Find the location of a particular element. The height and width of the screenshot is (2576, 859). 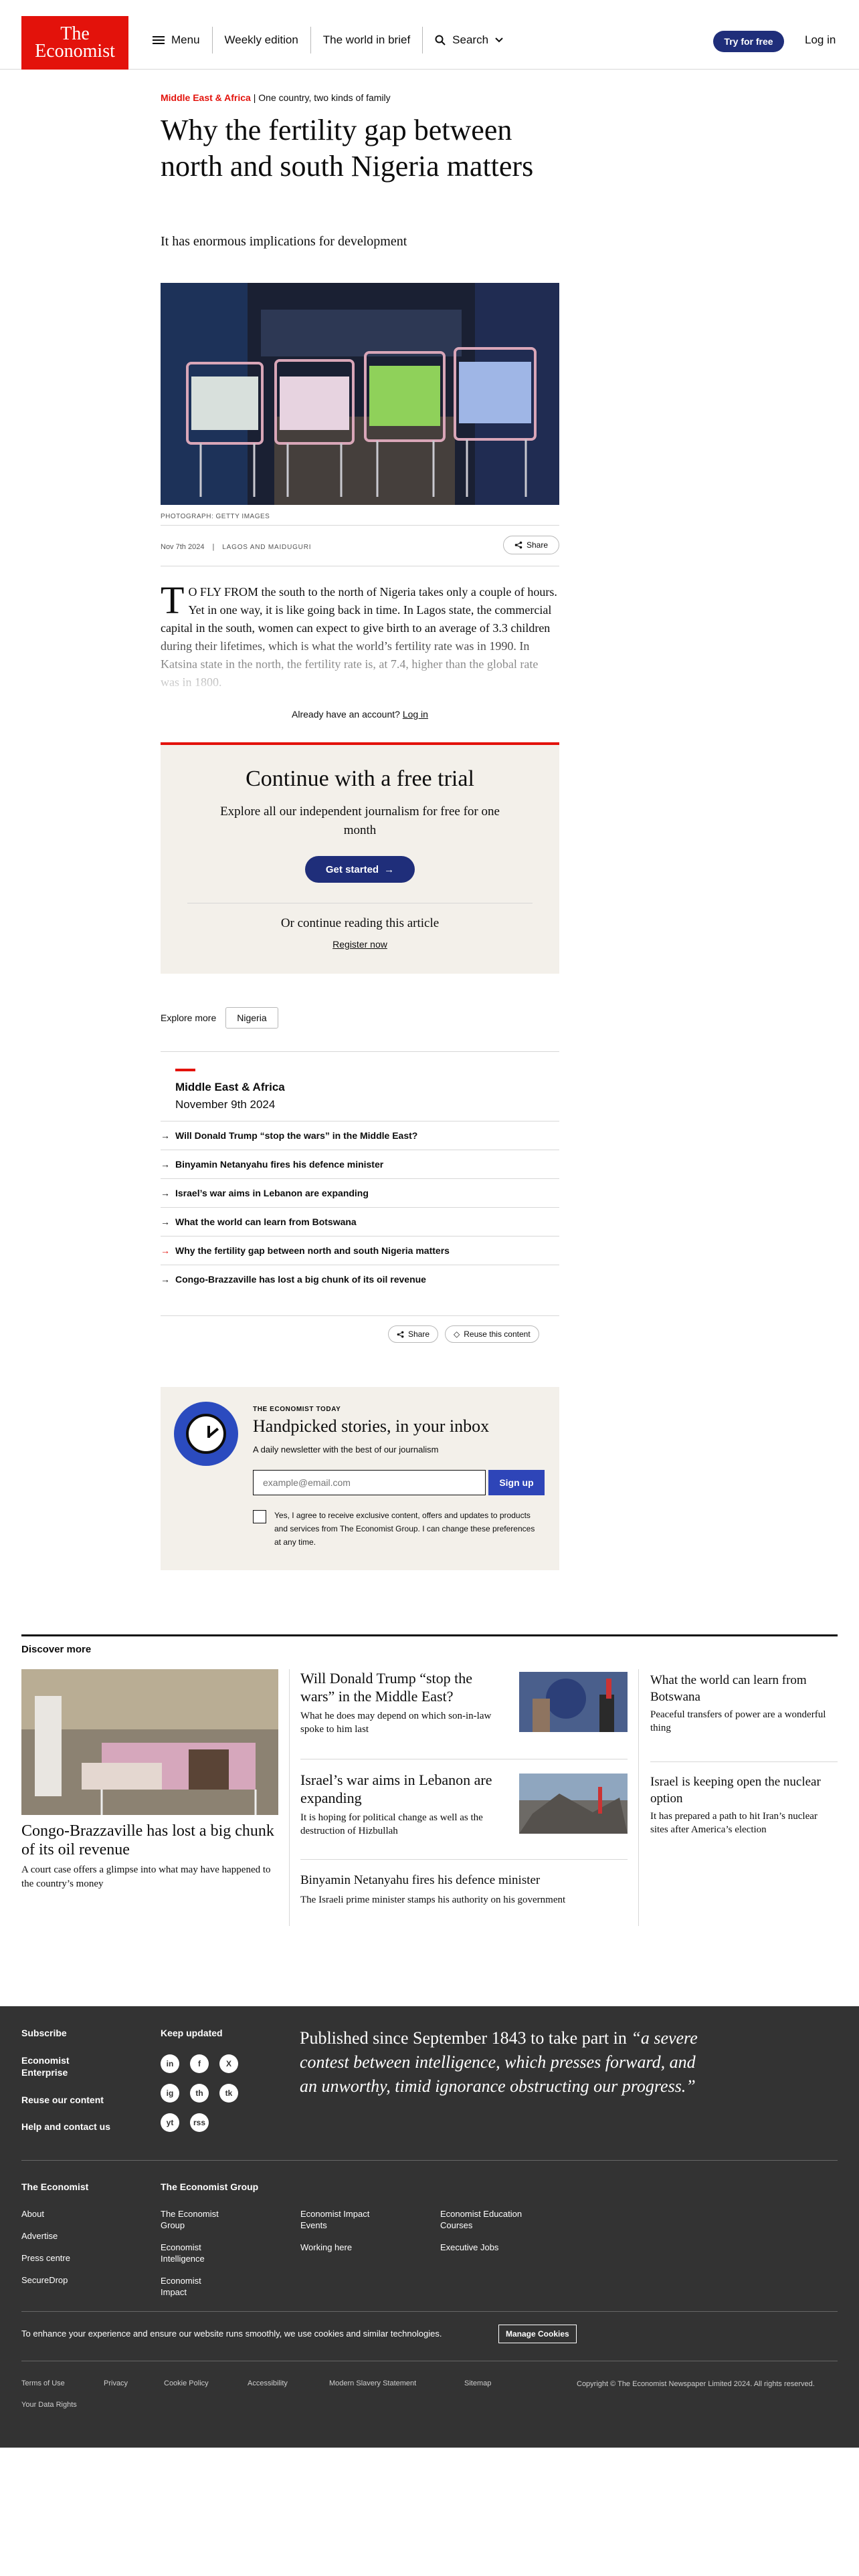

legal-link: Privacy is located at coordinates (116, 2383).